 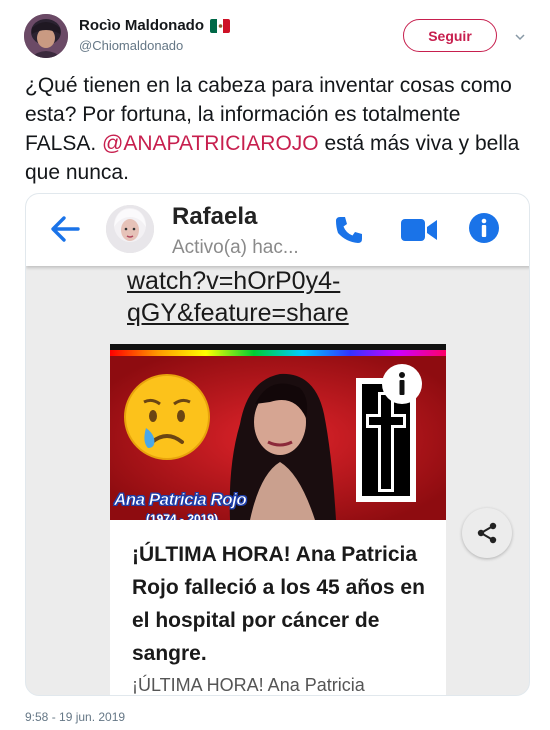 What do you see at coordinates (46, 36) in the screenshot?
I see `author-avatar` at bounding box center [46, 36].